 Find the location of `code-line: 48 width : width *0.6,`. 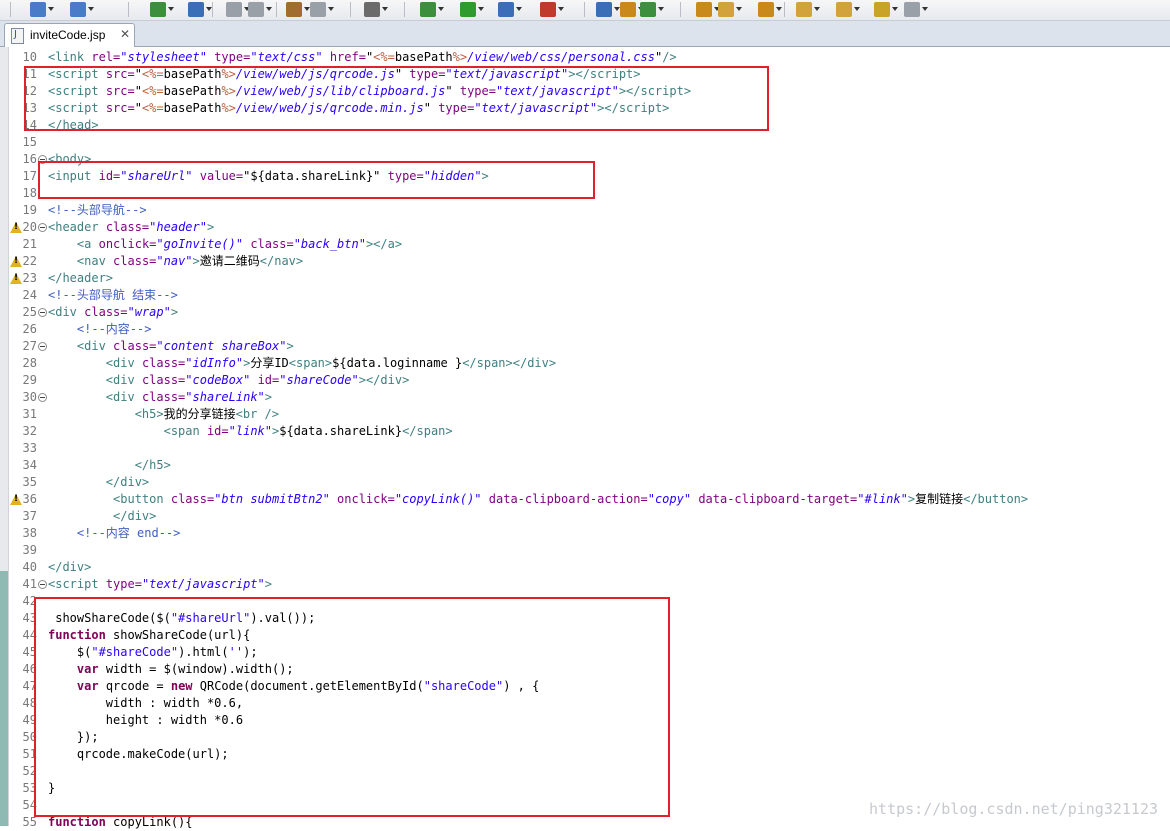

code-line: 48 width : width *0.6, is located at coordinates (585, 703).